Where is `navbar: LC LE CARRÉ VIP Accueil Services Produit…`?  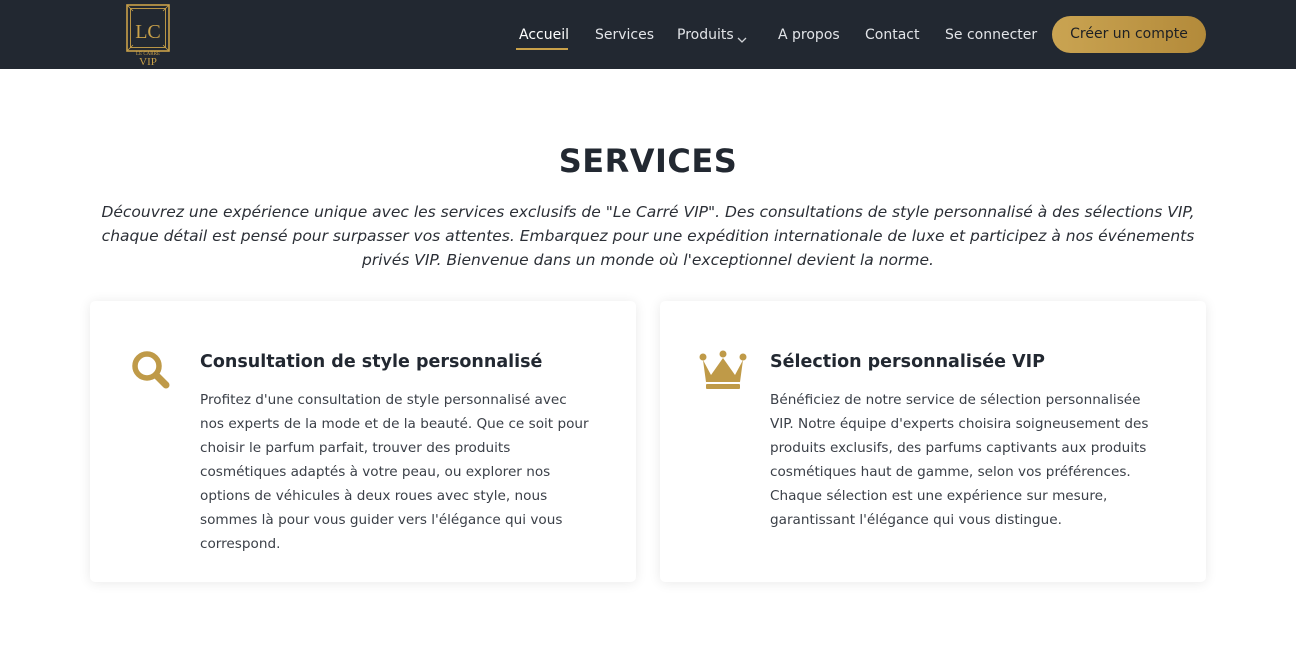 navbar: LC LE CARRÉ VIP Accueil Services Produit… is located at coordinates (648, 34).